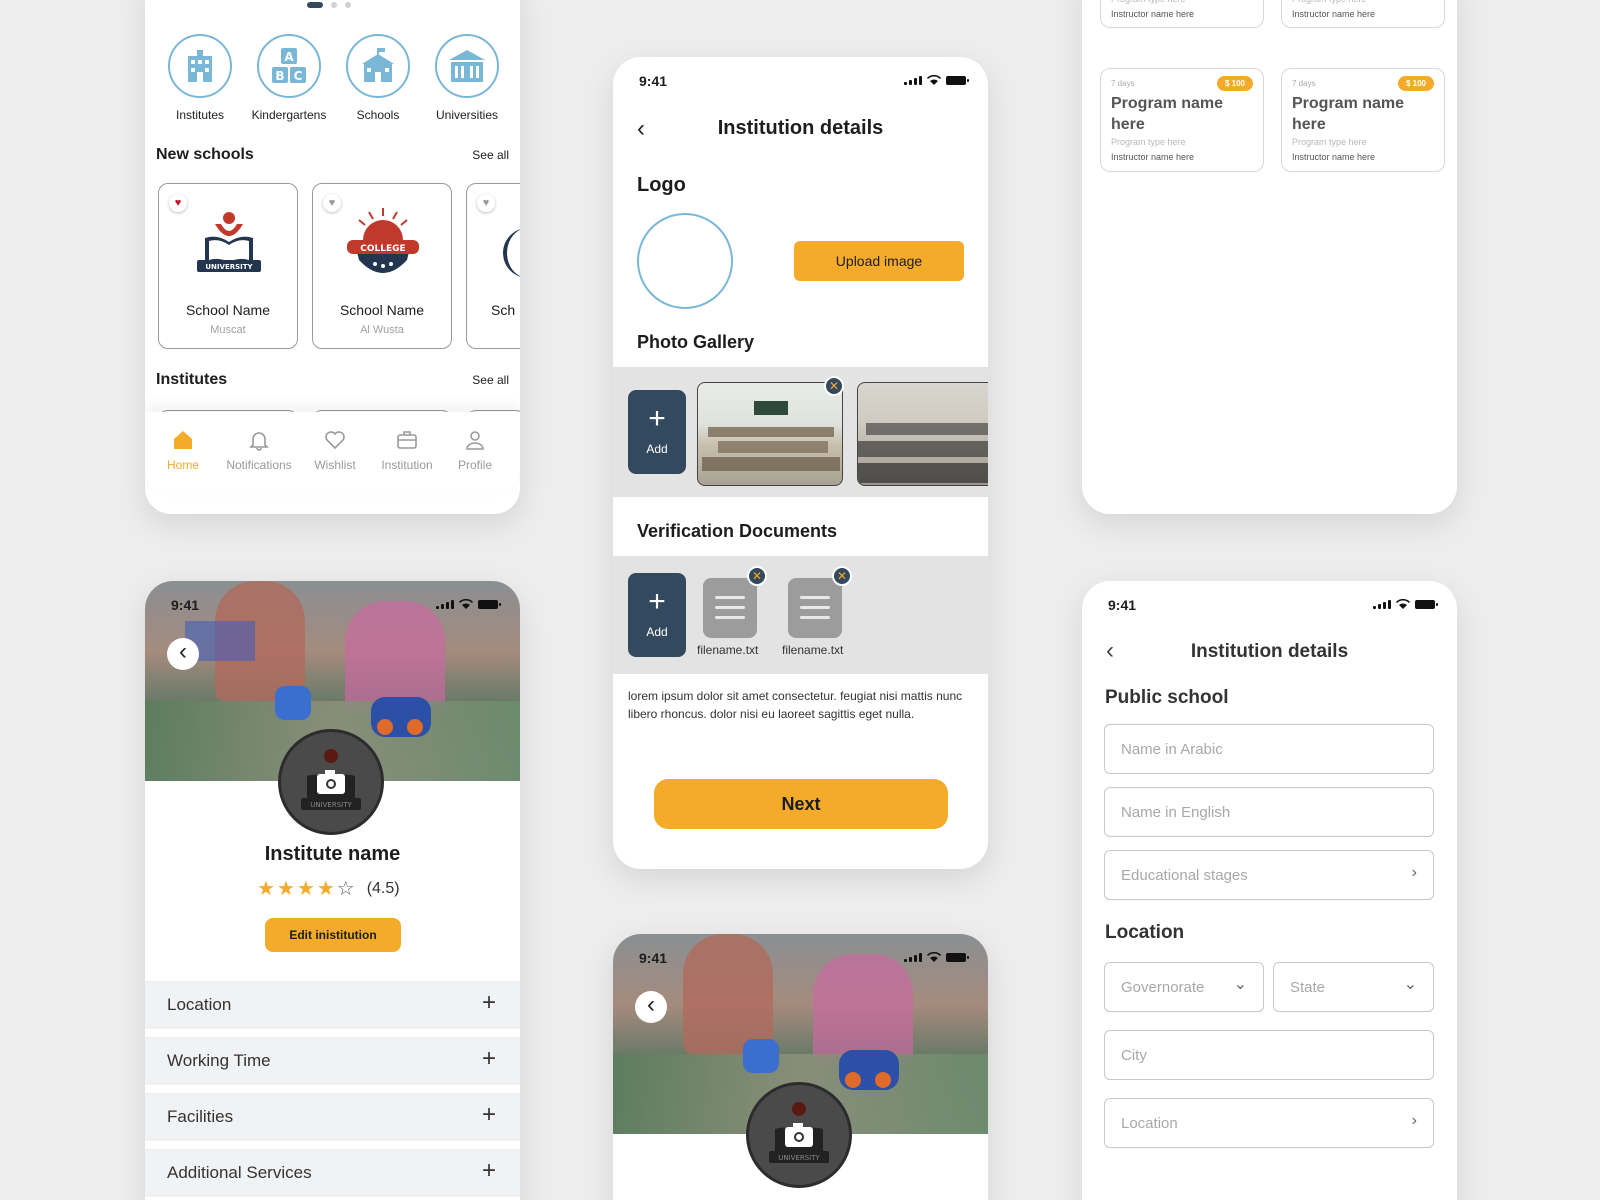  What do you see at coordinates (1123, 83) in the screenshot?
I see `program-duration: 7 days` at bounding box center [1123, 83].